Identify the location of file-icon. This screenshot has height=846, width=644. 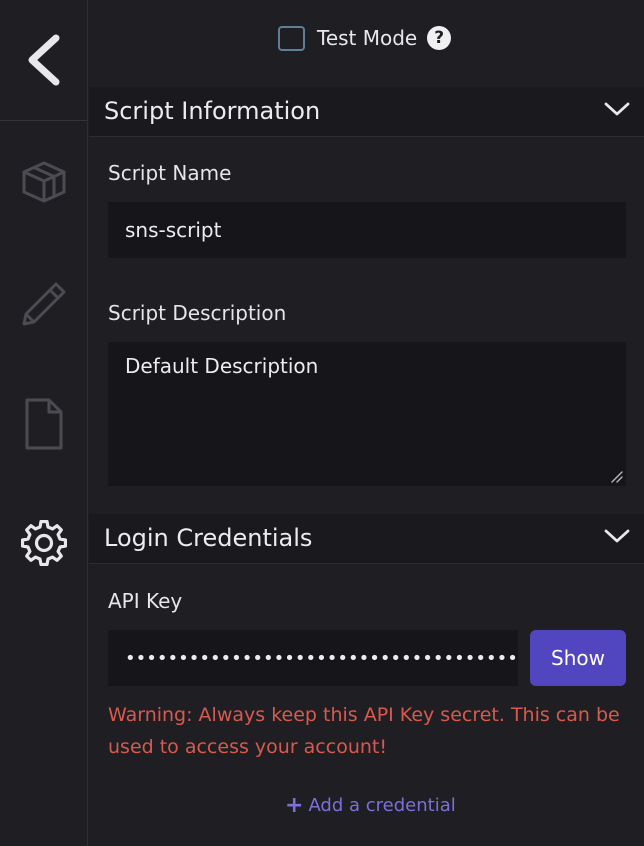
(43, 424).